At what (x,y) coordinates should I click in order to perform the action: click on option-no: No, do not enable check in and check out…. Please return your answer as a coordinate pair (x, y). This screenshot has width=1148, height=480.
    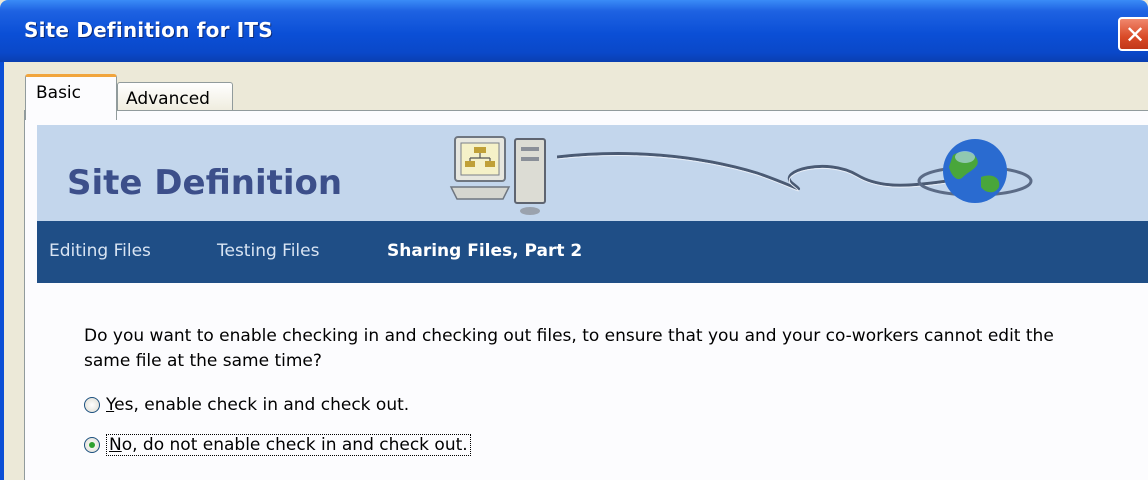
    Looking at the image, I should click on (277, 445).